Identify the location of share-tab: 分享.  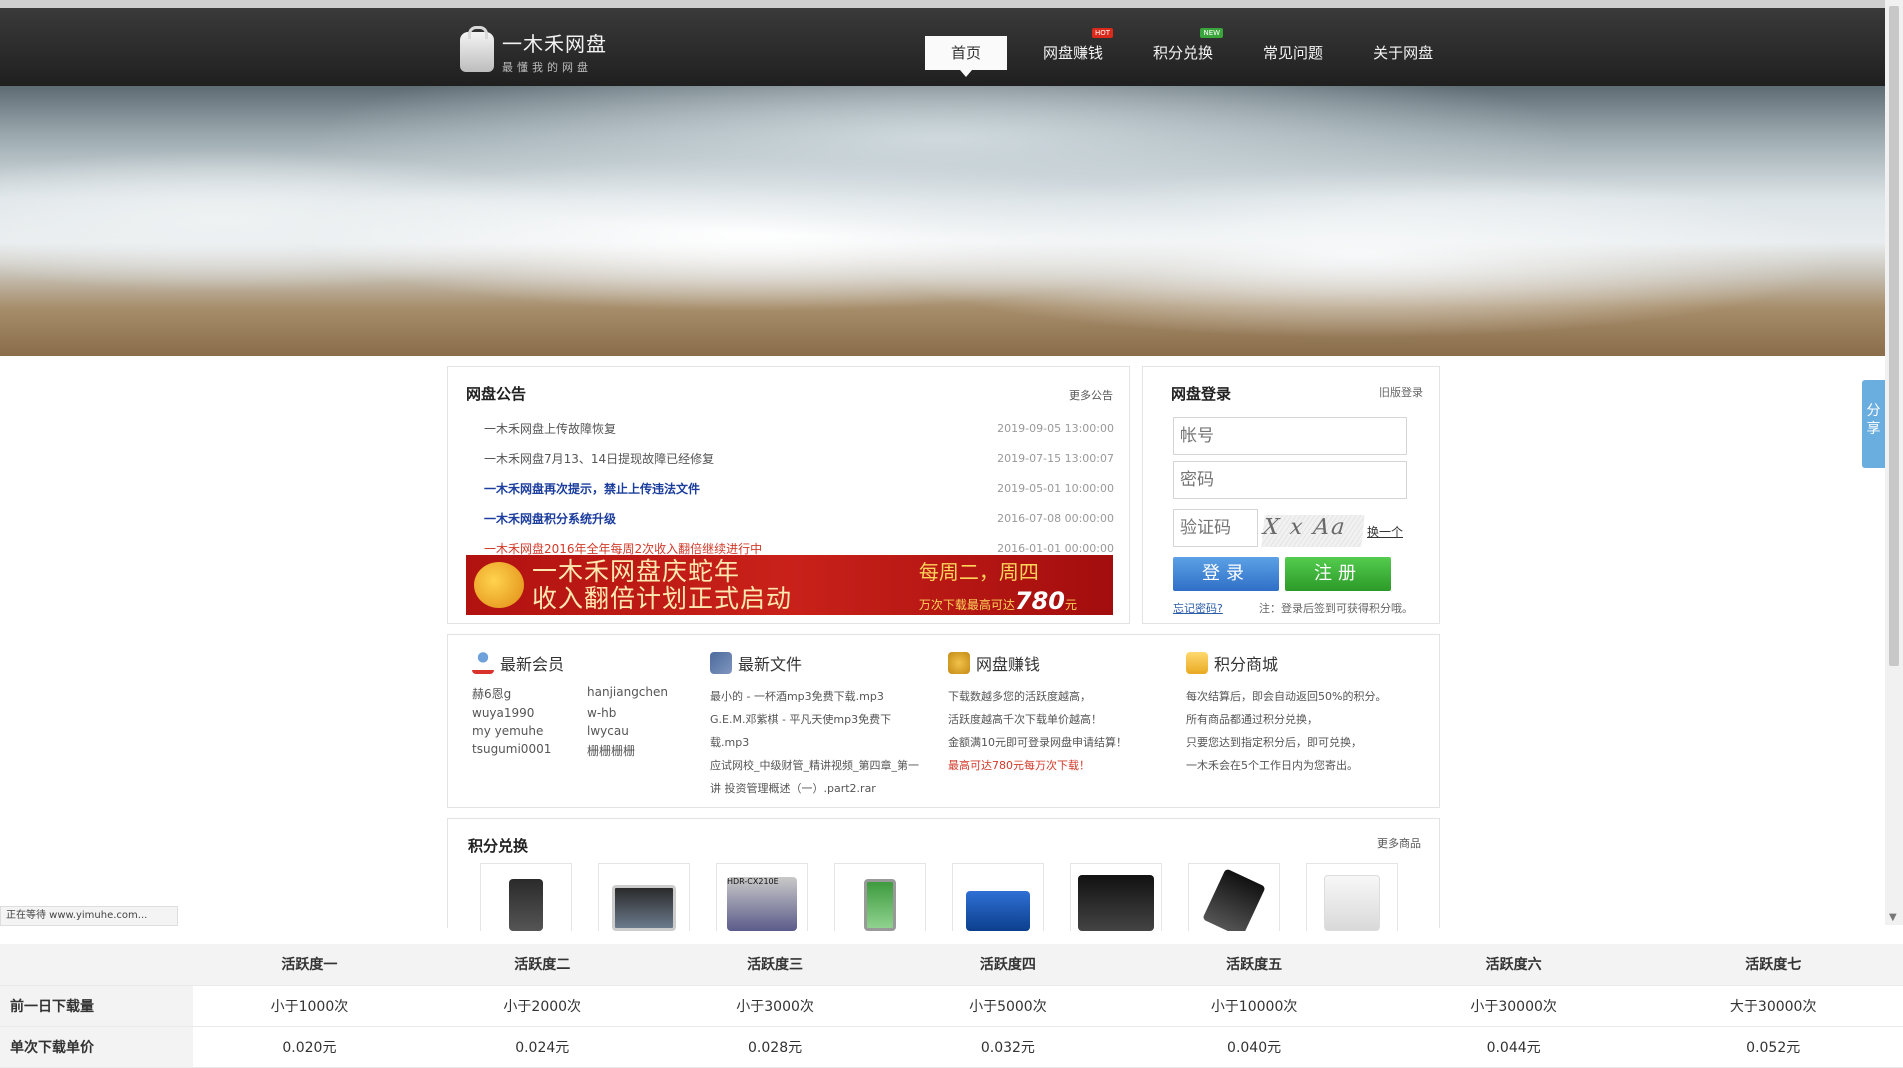
(1873, 424).